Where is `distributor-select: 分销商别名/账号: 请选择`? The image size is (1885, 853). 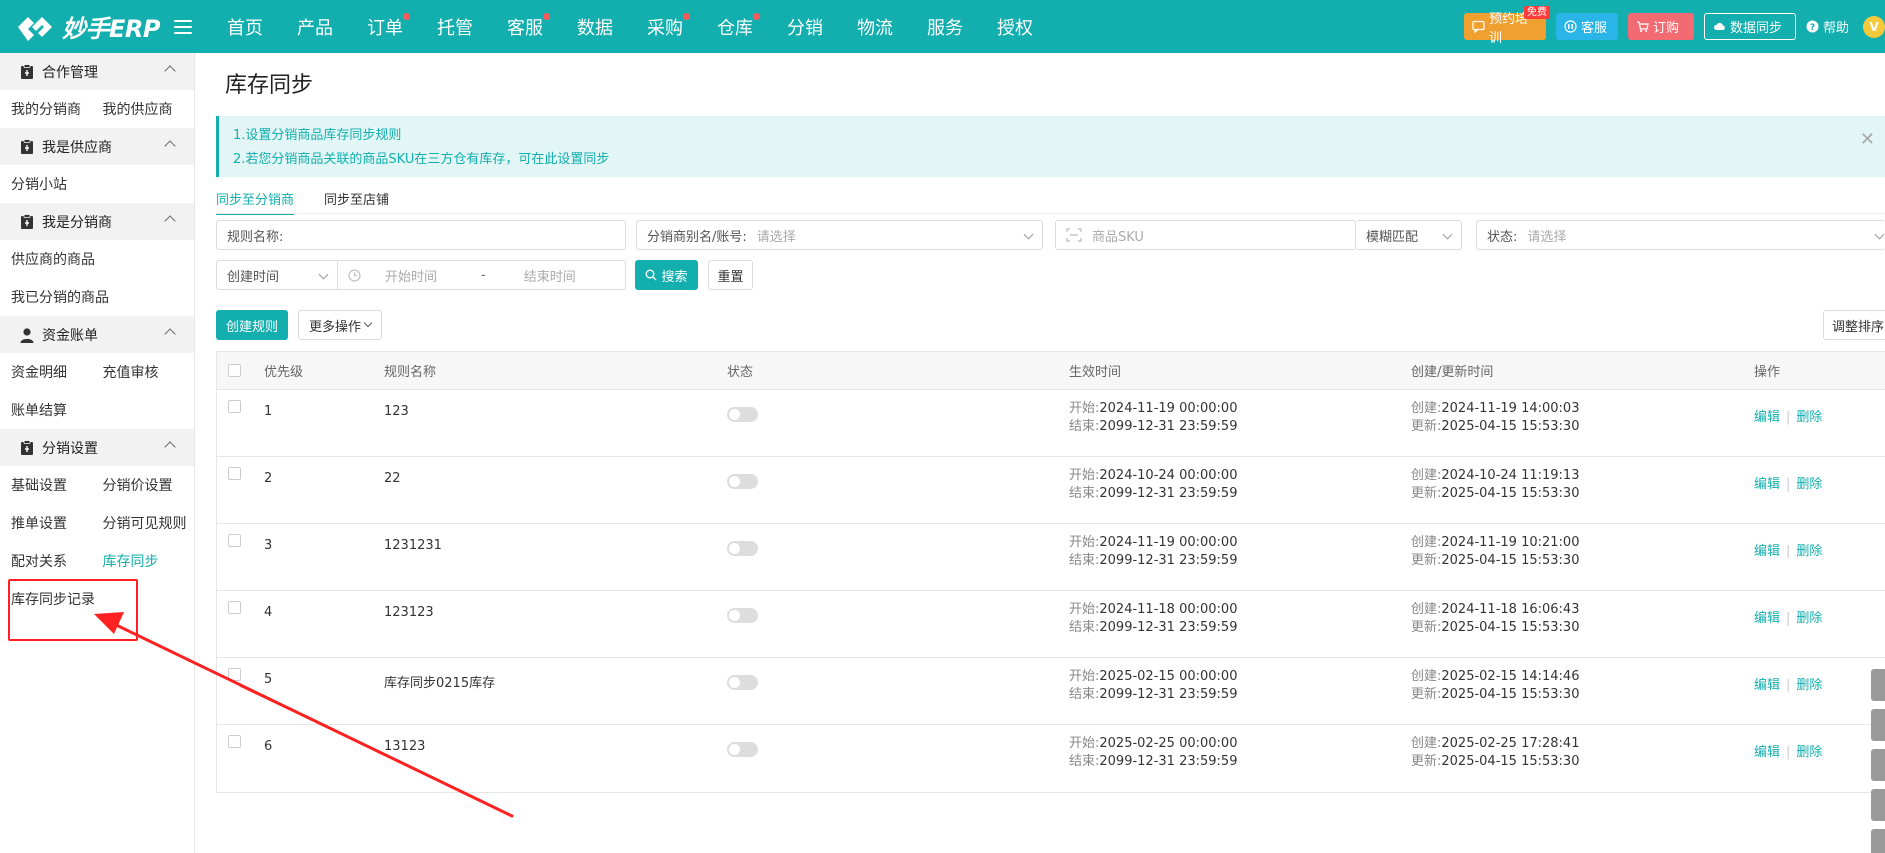
distributor-select: 分销商别名/账号: 请选择 is located at coordinates (839, 235).